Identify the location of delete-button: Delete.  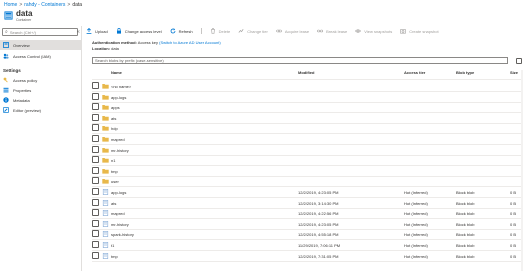
(220, 31).